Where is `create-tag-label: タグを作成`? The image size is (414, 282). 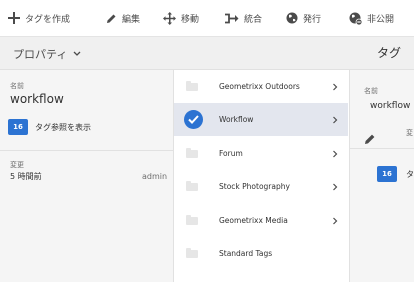
create-tag-label: タグを作成 is located at coordinates (48, 19).